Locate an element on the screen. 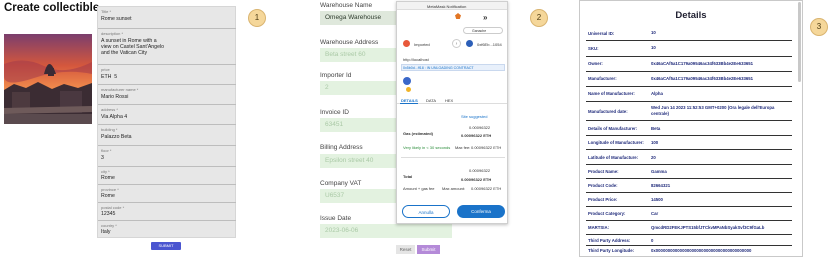 Image resolution: width=830 pixels, height=257 pixels. max-amount-label: Max amount: is located at coordinates (454, 188).